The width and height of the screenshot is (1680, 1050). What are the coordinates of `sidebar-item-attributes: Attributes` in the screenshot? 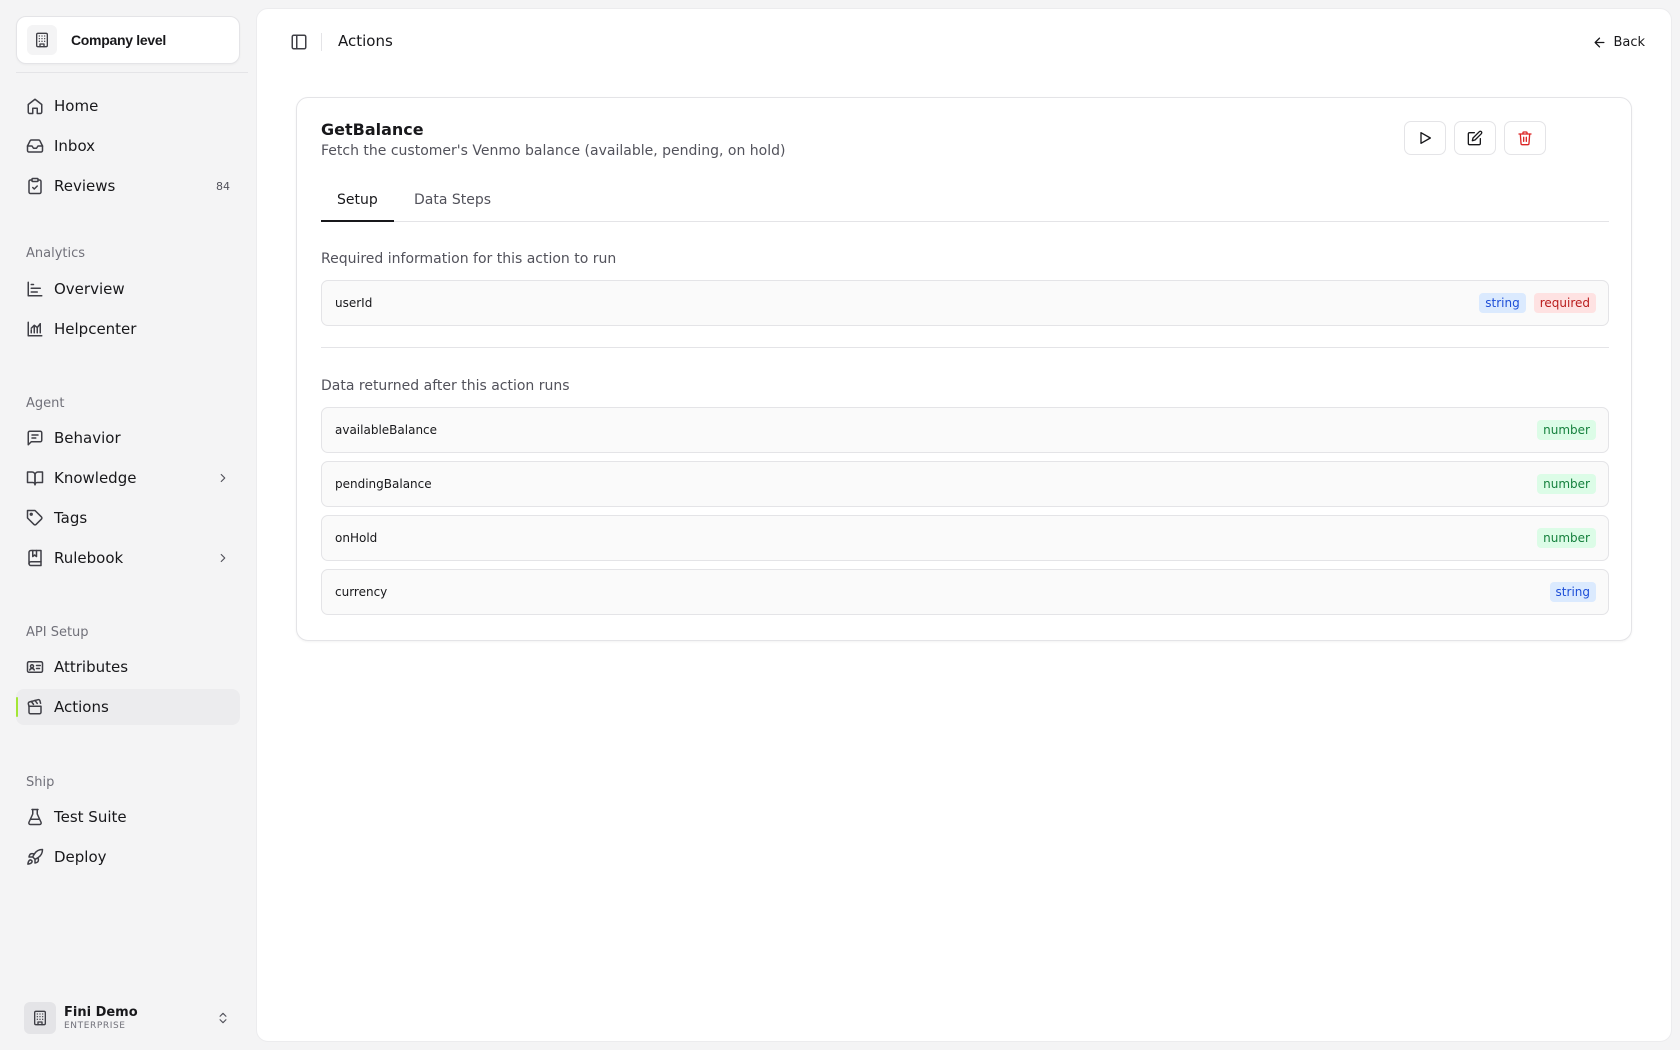 It's located at (128, 667).